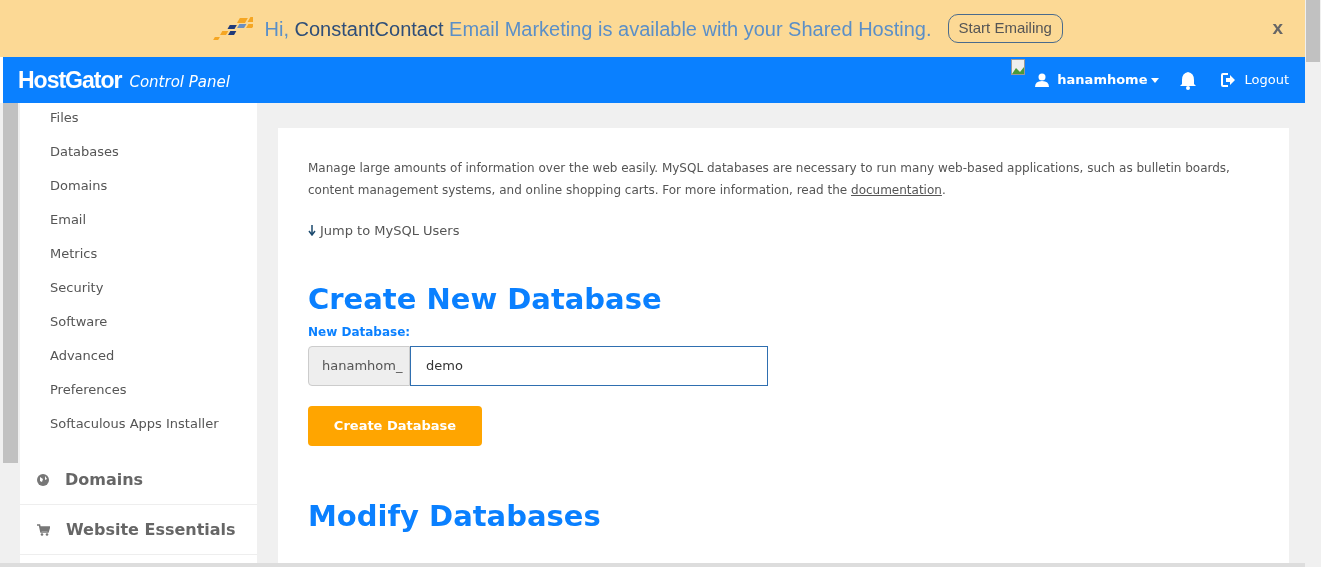 This screenshot has height=567, width=1321. Describe the element at coordinates (1108, 80) in the screenshot. I see `user-menu: hanamhome` at that location.